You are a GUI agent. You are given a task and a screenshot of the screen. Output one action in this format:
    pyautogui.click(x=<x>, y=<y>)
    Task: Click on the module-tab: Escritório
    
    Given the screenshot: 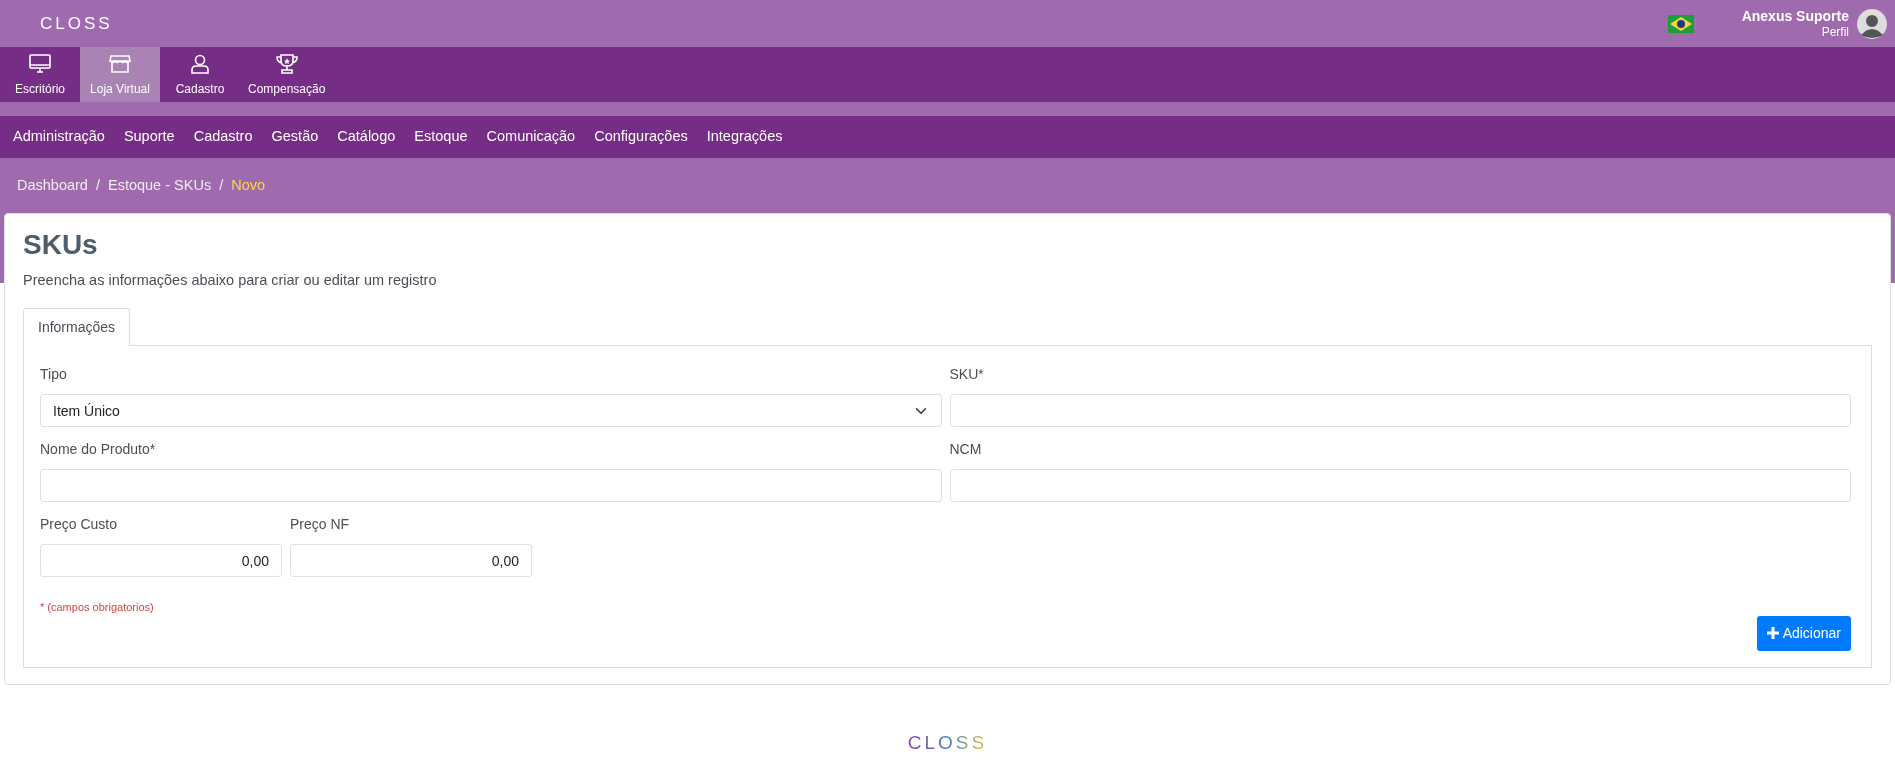 What is the action you would take?
    pyautogui.click(x=40, y=74)
    